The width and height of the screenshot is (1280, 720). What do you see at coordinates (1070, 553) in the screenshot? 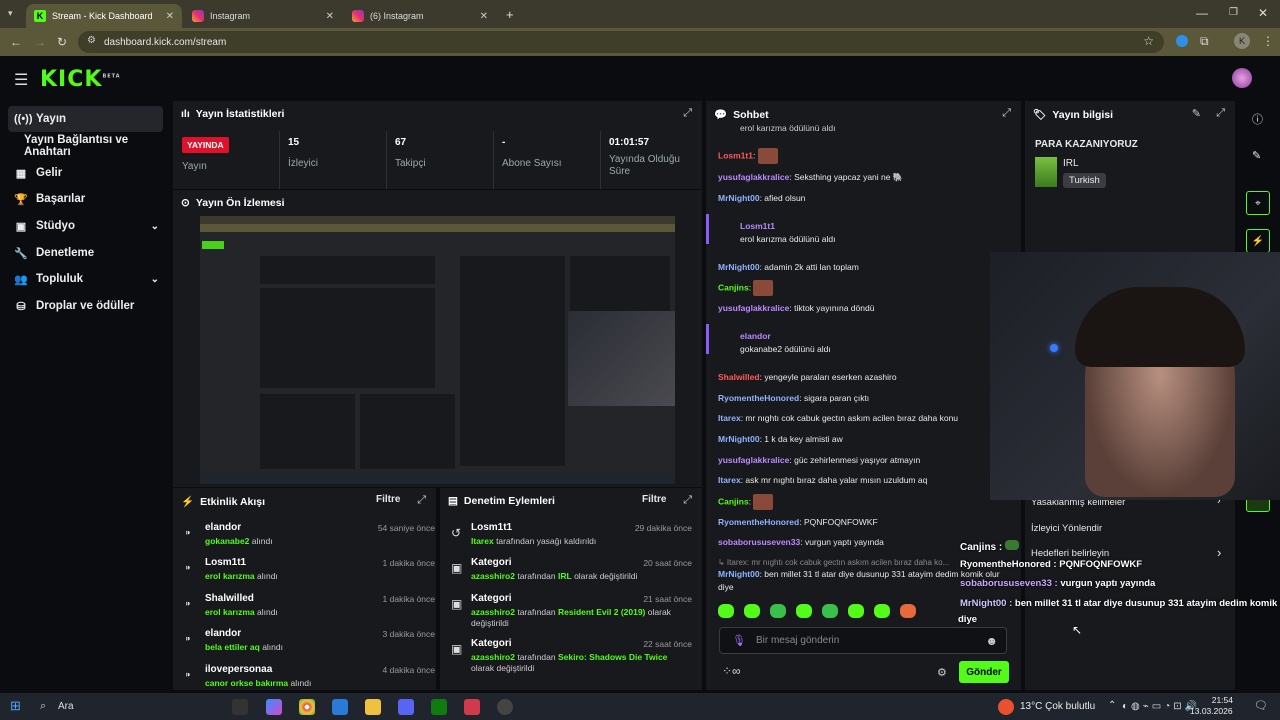
I see `goals-item: Hedefleri belirleyin` at bounding box center [1070, 553].